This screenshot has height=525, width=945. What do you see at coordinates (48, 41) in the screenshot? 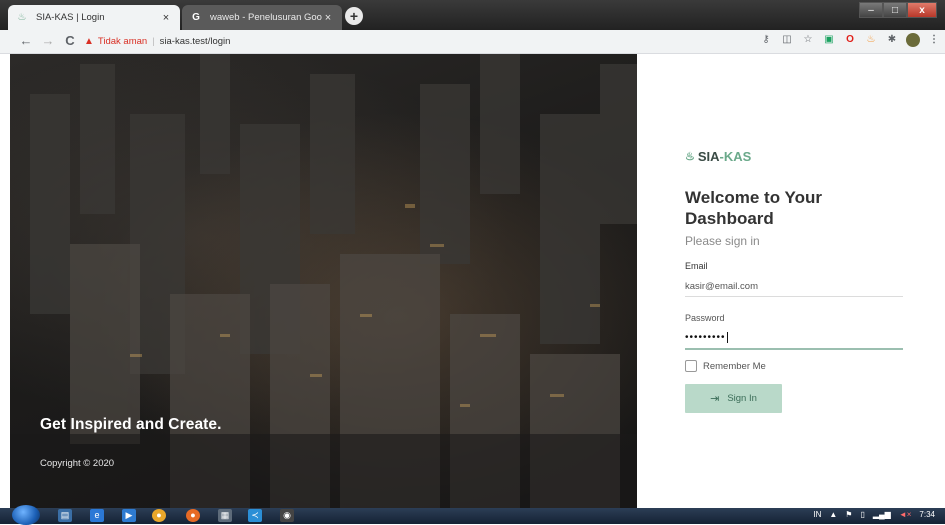
I see `forward-button: →` at bounding box center [48, 41].